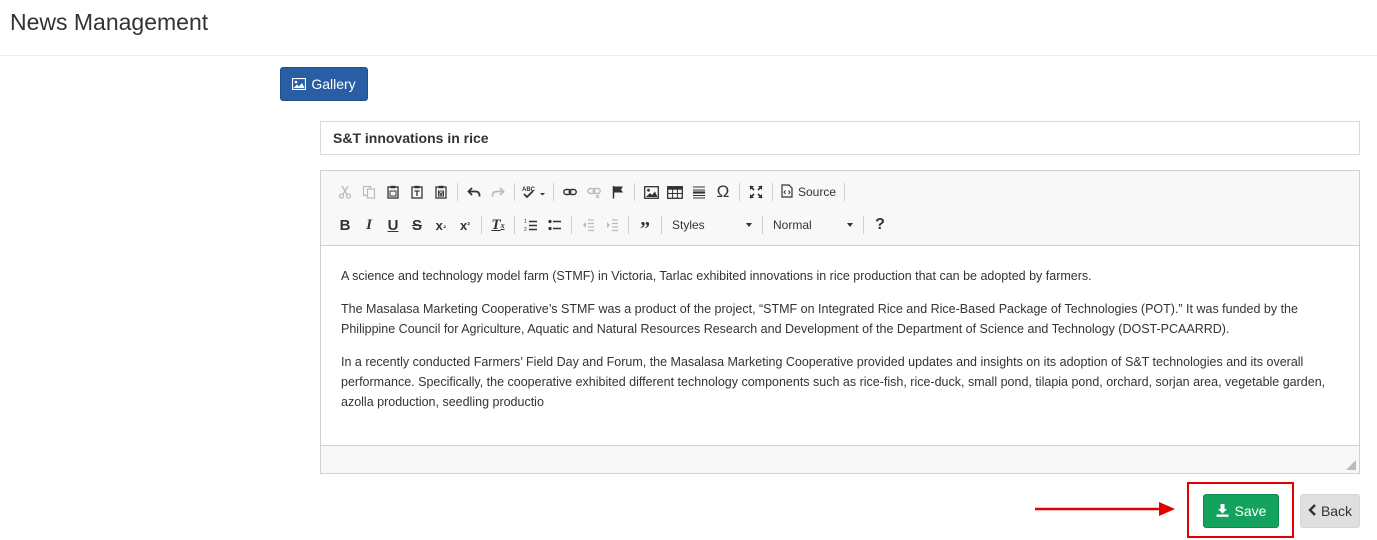 The image size is (1377, 540). Describe the element at coordinates (712, 225) in the screenshot. I see `styles-dropdown: Styles` at that location.